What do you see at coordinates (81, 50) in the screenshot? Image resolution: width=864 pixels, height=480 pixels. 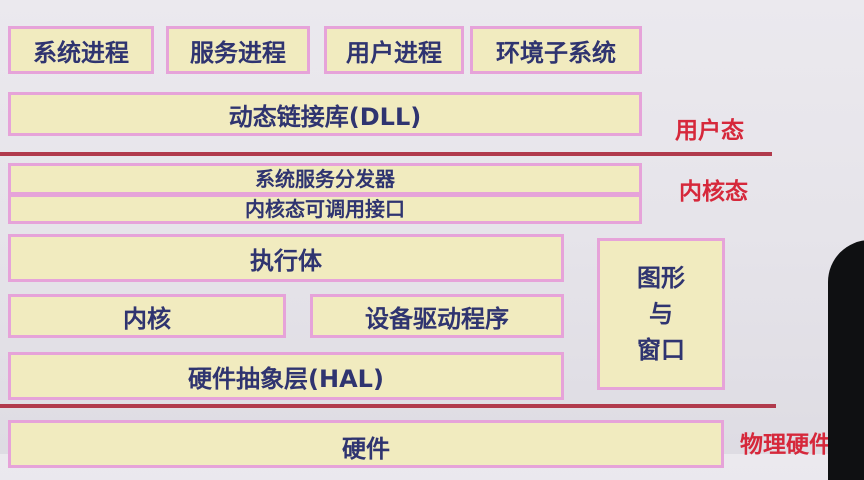 I see `box-system-process: 系统进程` at bounding box center [81, 50].